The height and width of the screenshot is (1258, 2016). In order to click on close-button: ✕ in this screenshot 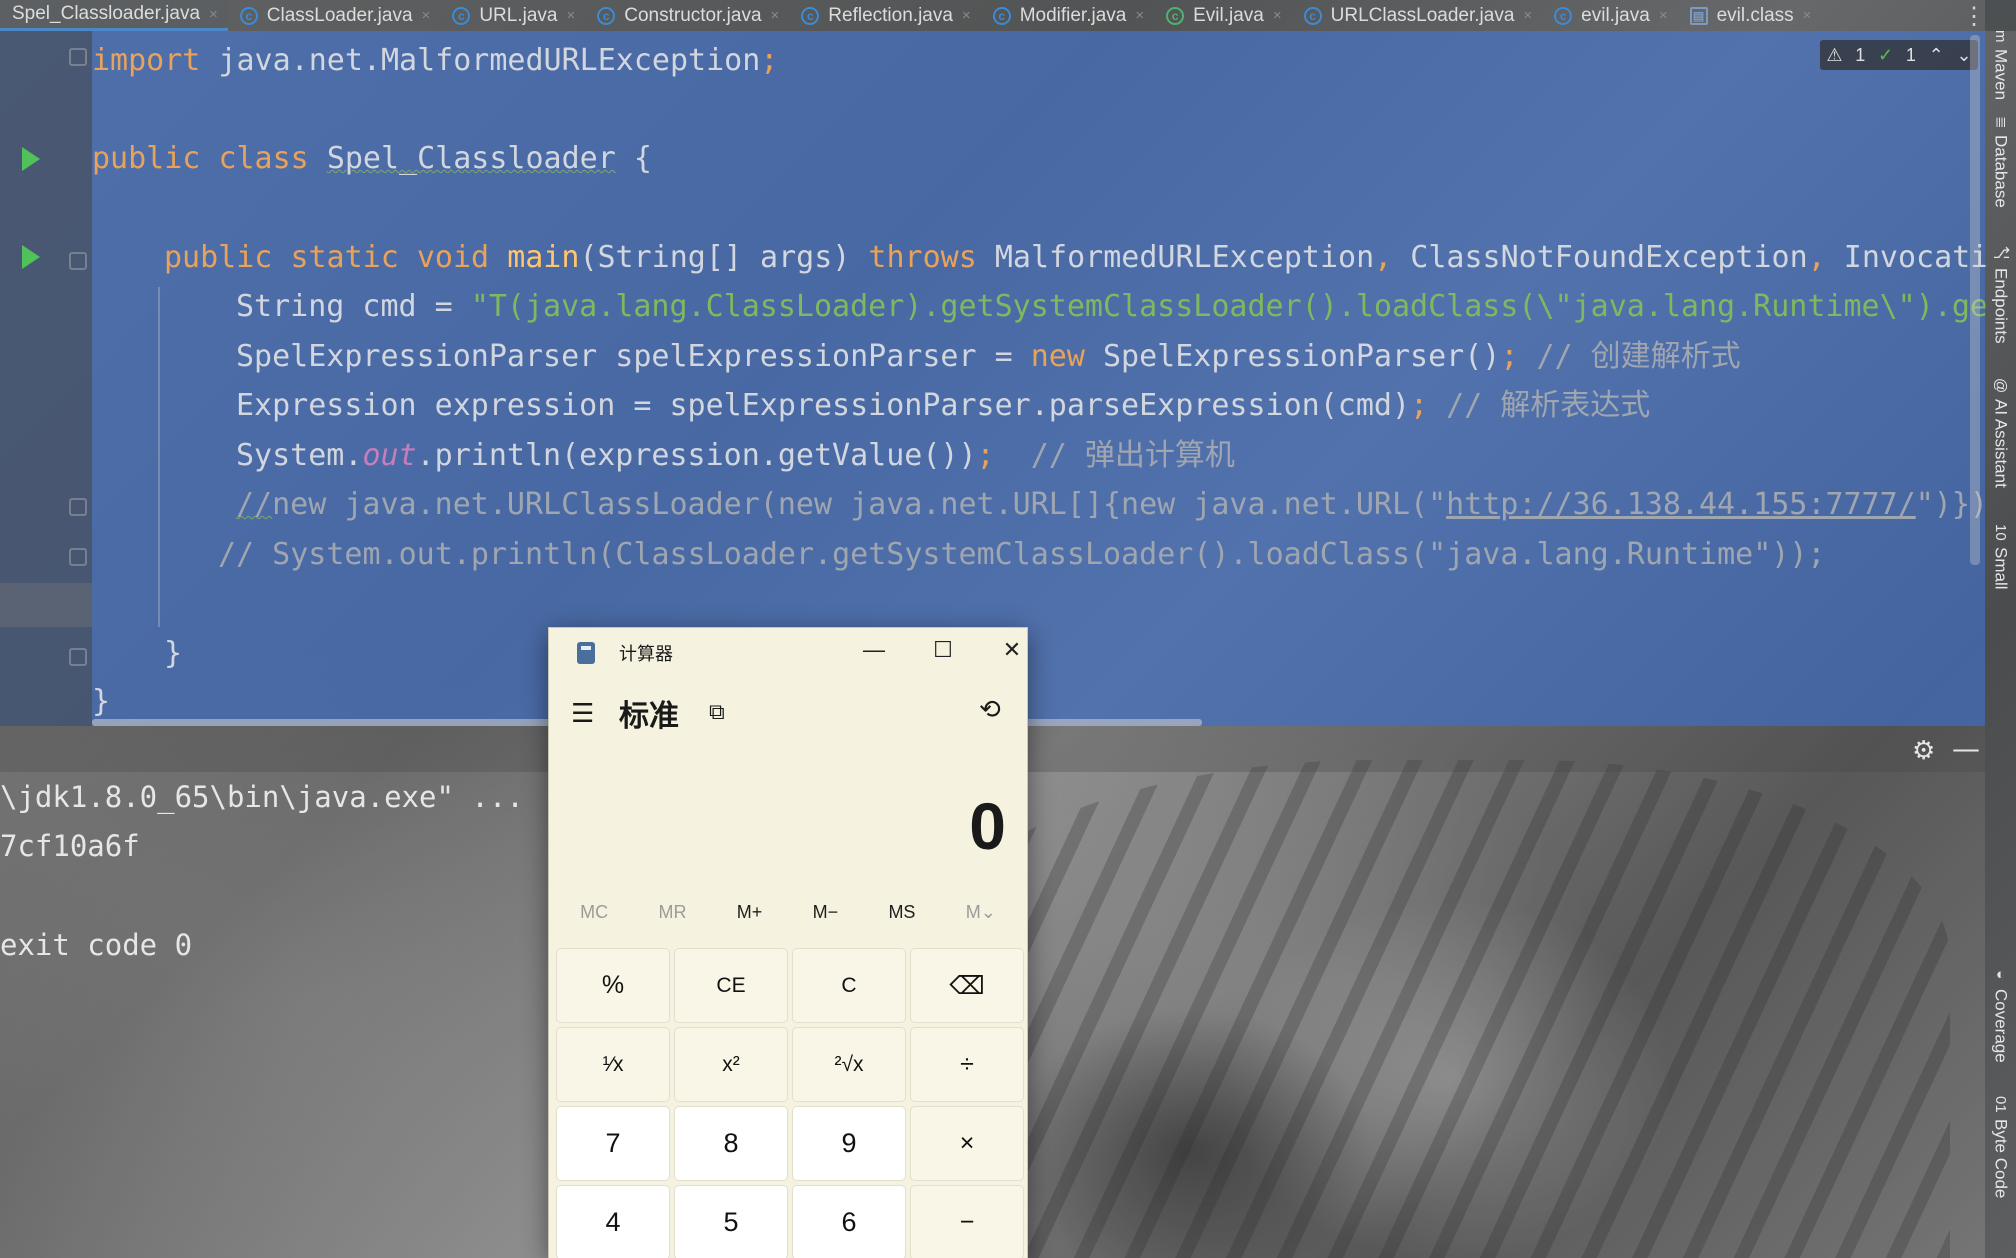, I will do `click(1012, 650)`.